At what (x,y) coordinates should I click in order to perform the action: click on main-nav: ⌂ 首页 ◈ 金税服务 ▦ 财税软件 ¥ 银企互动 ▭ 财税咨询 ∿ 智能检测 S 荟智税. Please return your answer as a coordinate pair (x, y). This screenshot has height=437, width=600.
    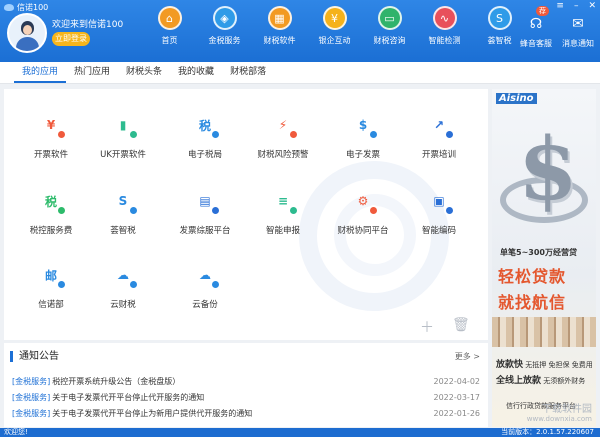
    Looking at the image, I should click on (334, 26).